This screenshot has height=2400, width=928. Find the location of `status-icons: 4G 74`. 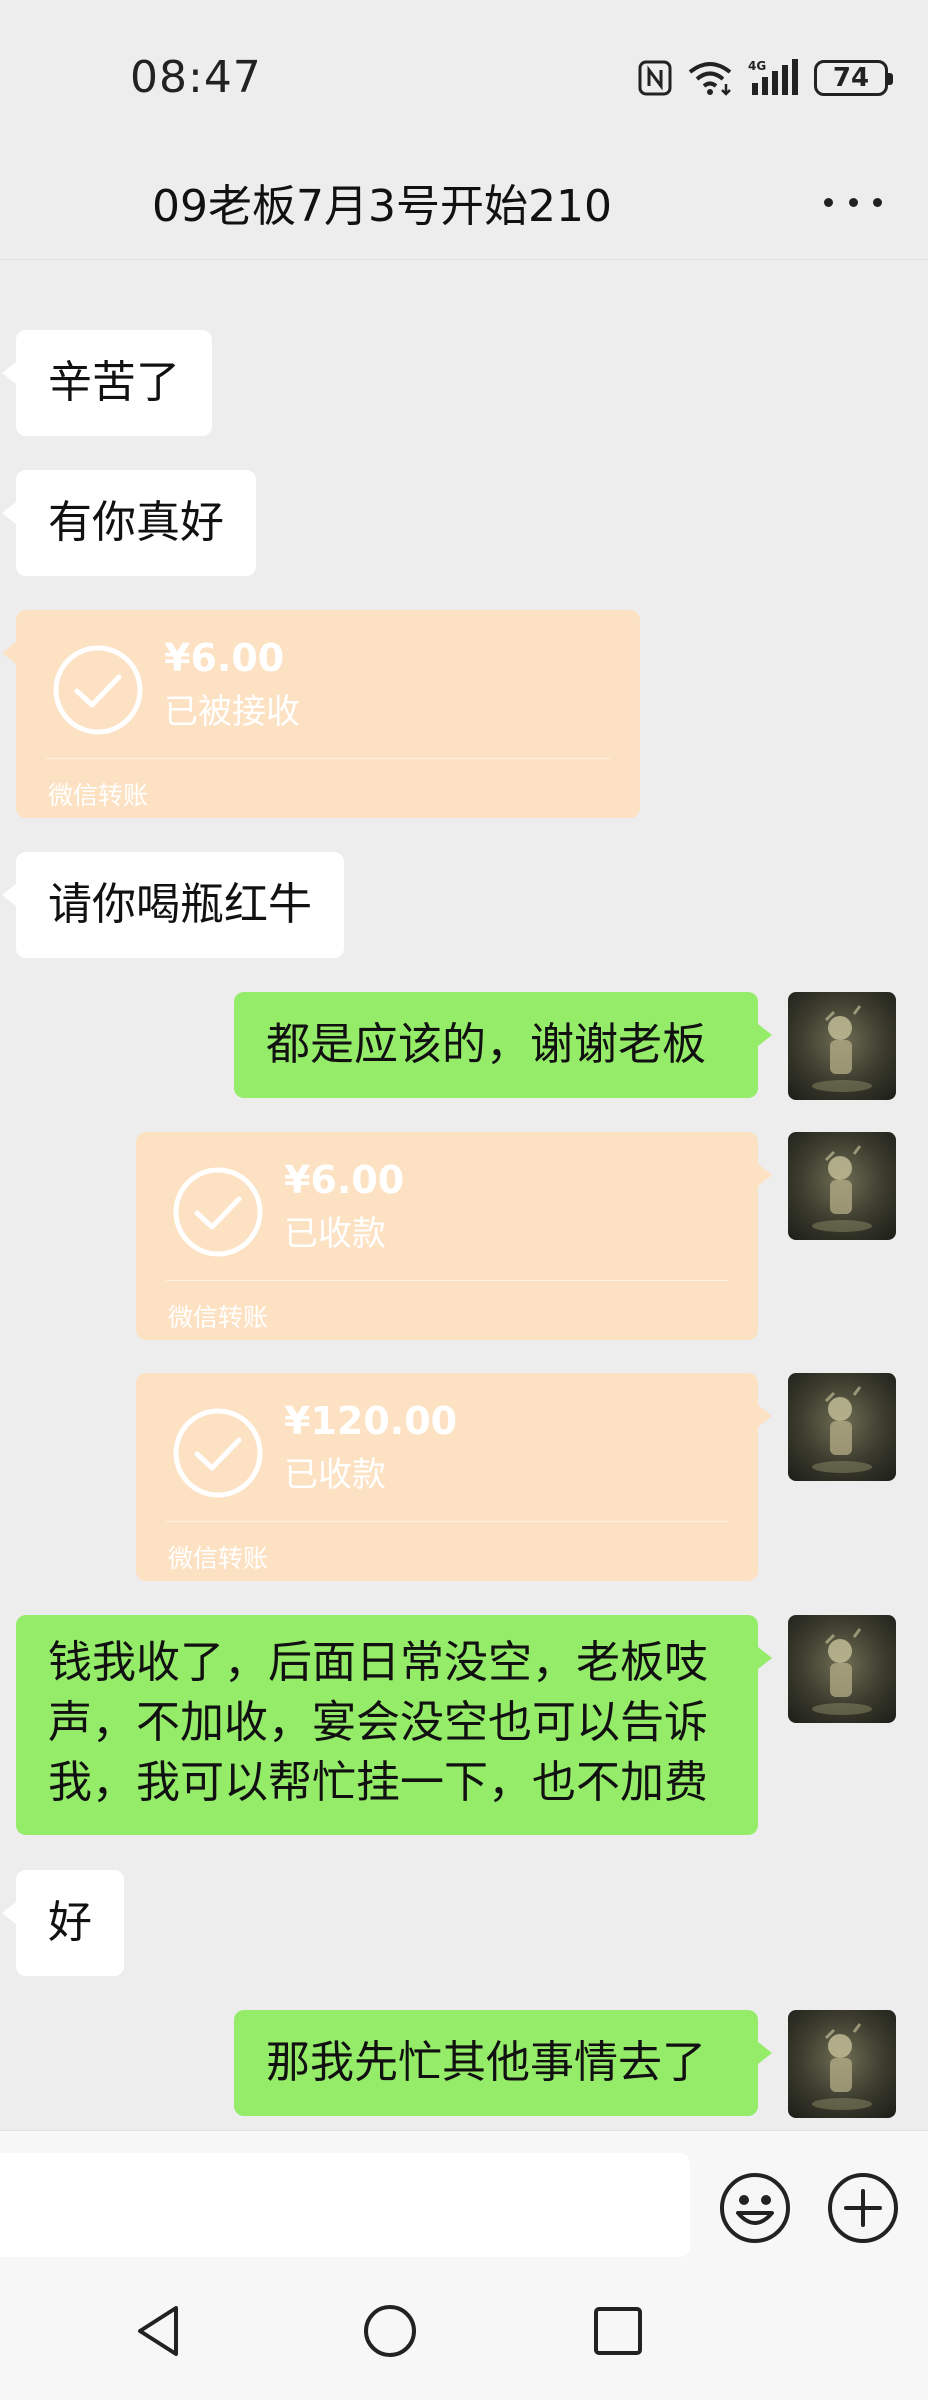

status-icons: 4G 74 is located at coordinates (765, 78).